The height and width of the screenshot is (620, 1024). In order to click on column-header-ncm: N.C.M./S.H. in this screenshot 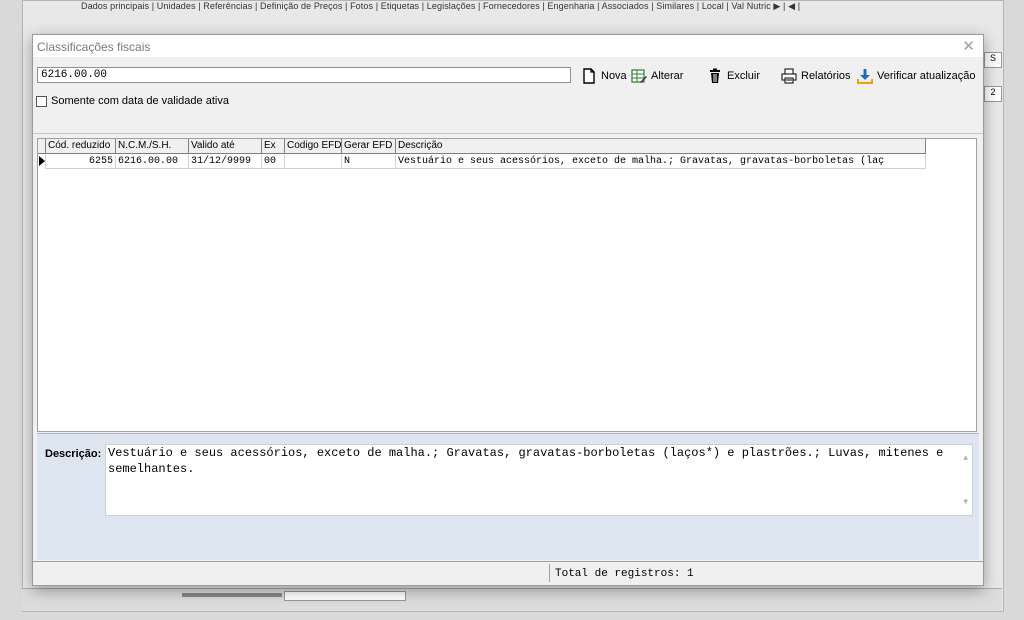, I will do `click(152, 146)`.